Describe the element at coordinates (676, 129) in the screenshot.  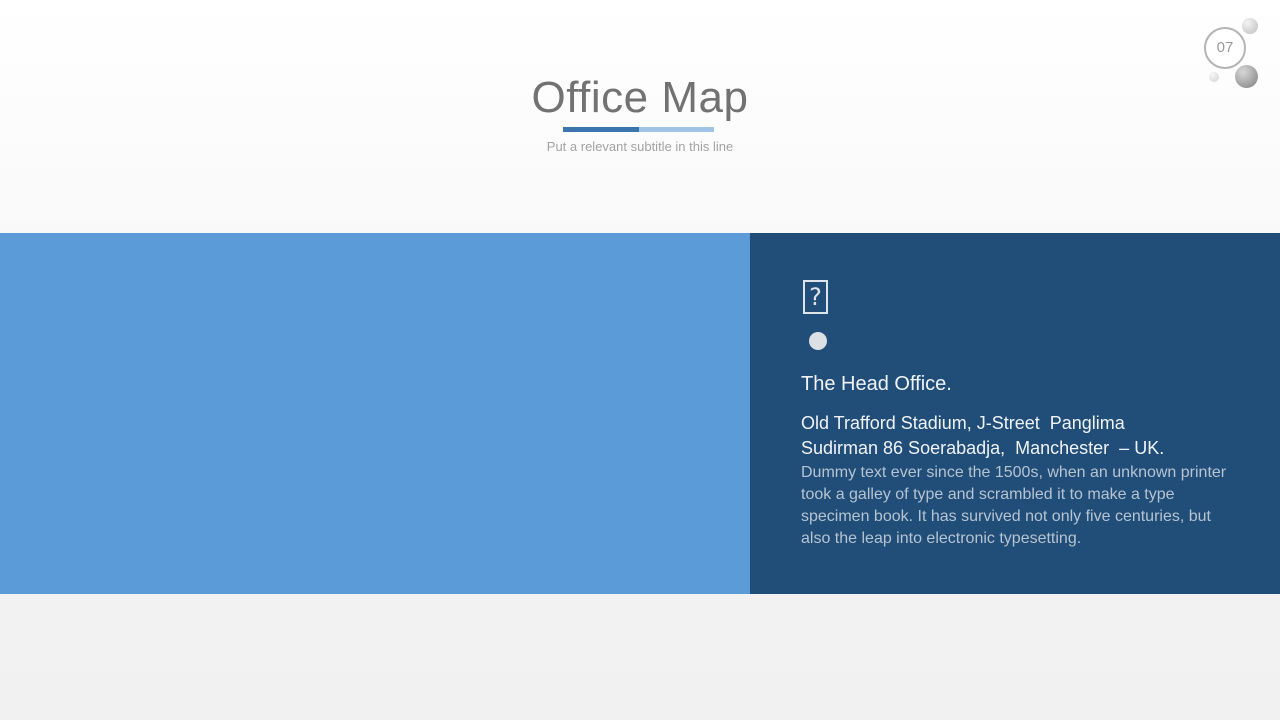
I see `title-underline-light-segment` at that location.